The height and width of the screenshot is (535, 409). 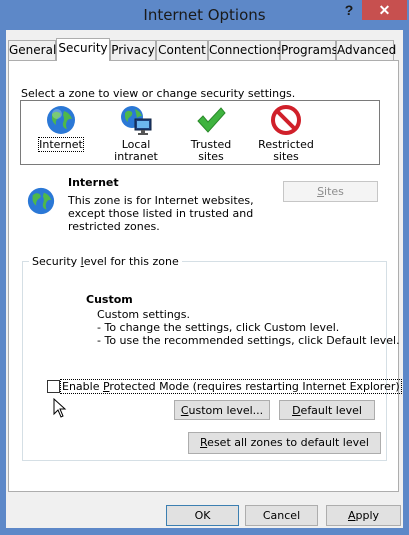 I want to click on zone-internet: Internet, so click(x=61, y=128).